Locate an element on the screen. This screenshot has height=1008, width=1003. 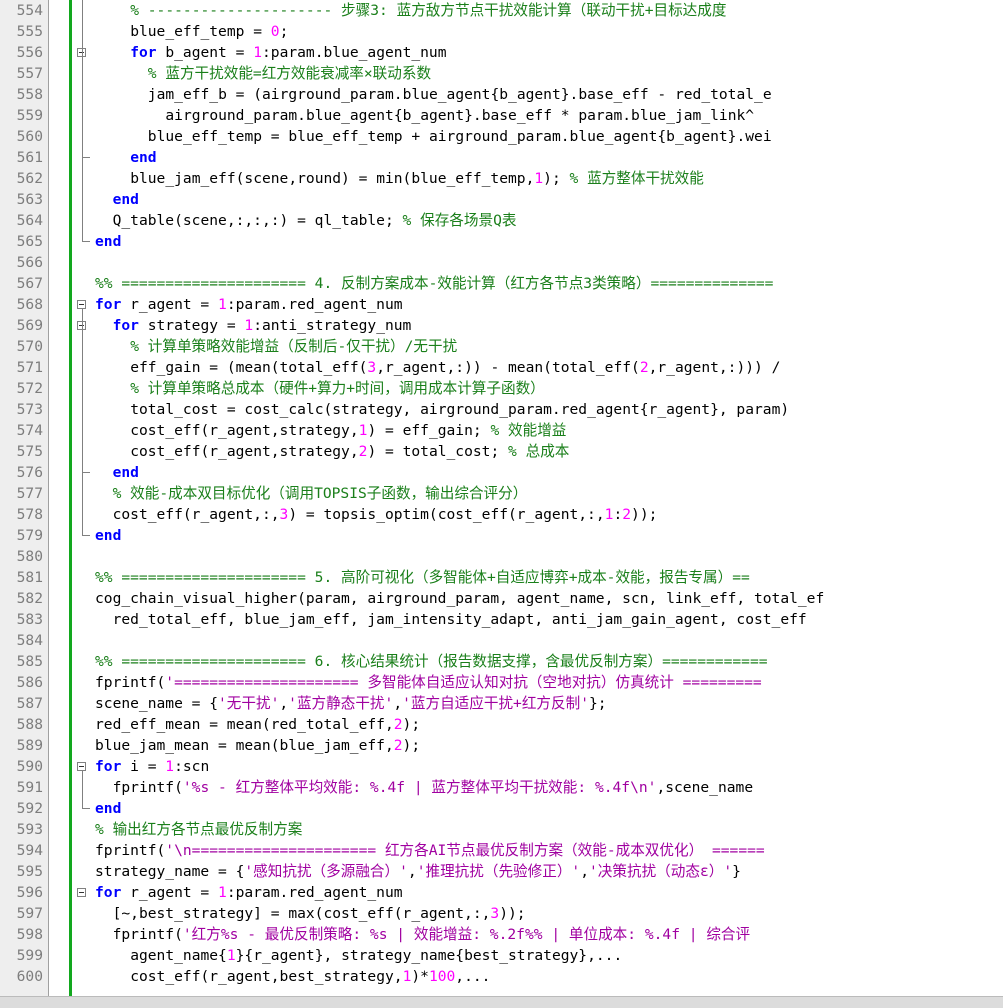
fold-guide-line is located at coordinates (82, 789).